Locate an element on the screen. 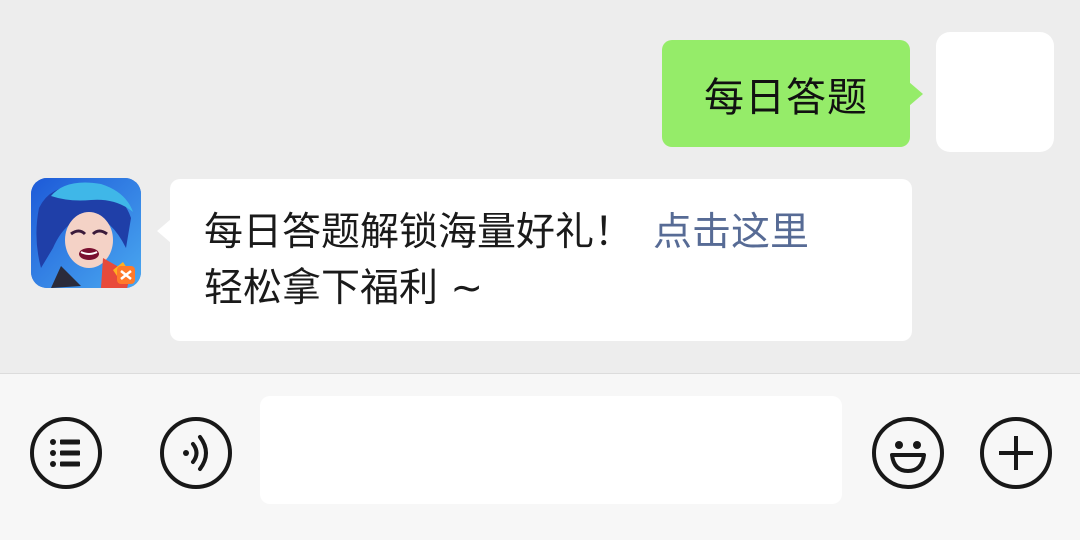  plus-icon is located at coordinates (1016, 453).